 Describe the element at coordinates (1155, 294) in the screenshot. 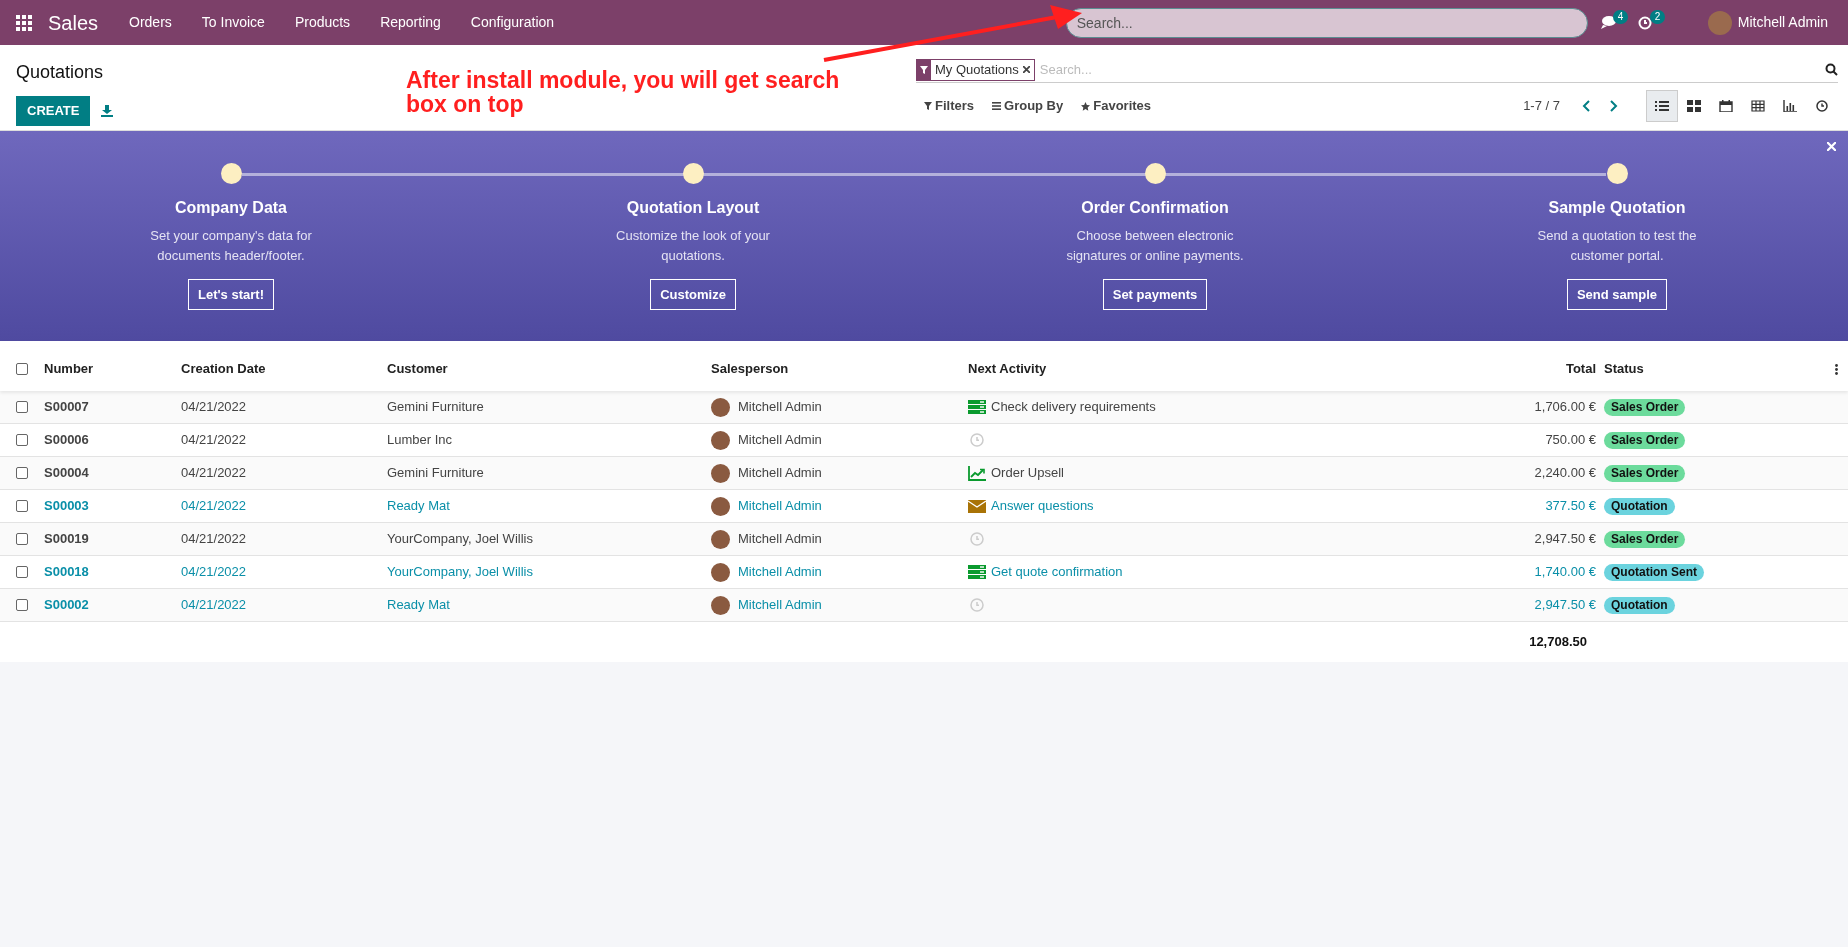

I see `step-button: Set payments` at that location.